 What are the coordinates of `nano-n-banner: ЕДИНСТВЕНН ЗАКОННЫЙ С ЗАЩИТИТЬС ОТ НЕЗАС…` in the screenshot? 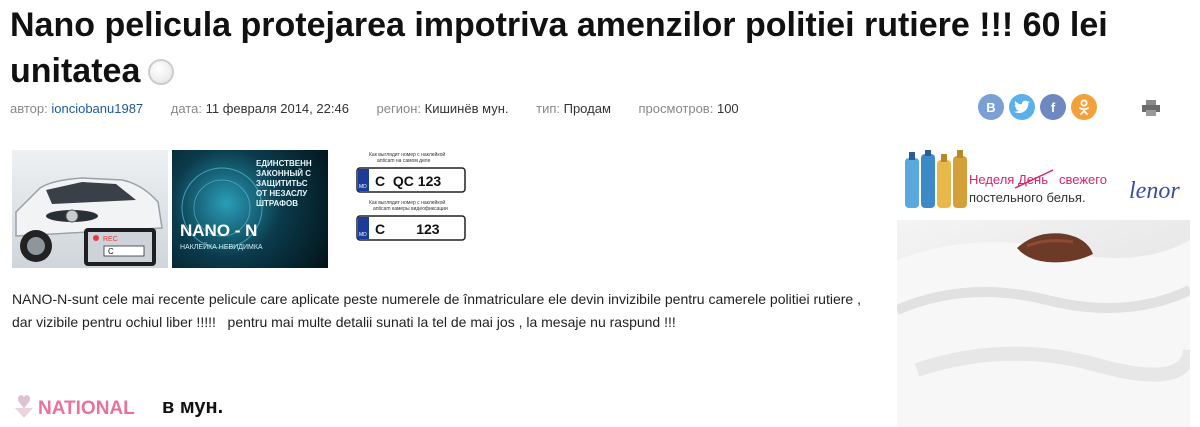 It's located at (250, 209).